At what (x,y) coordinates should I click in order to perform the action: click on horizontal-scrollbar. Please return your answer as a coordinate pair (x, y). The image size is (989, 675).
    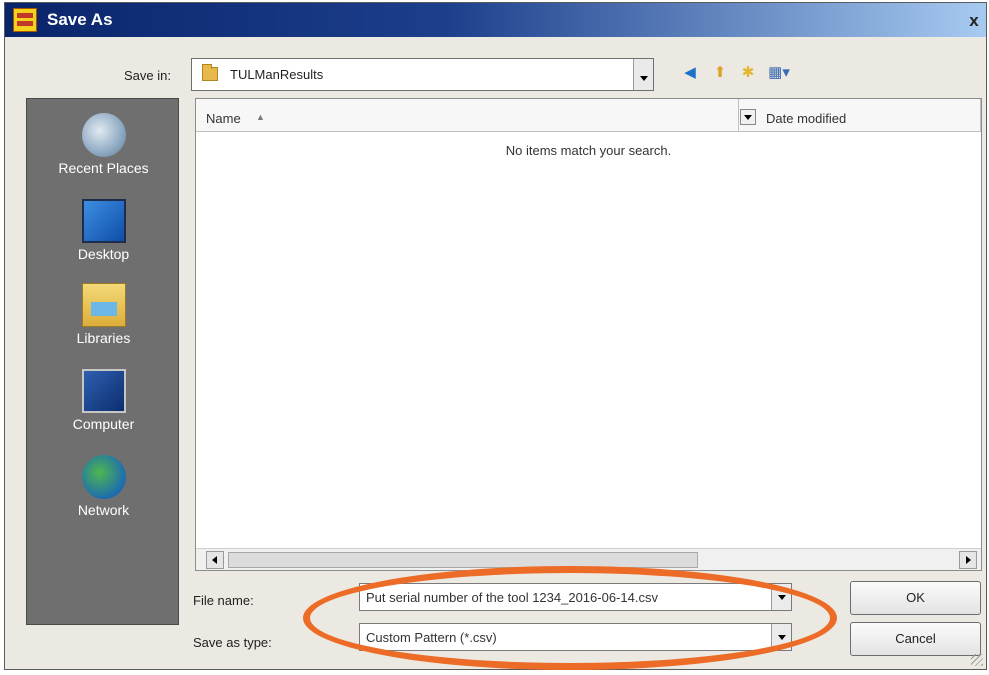
    Looking at the image, I should click on (588, 559).